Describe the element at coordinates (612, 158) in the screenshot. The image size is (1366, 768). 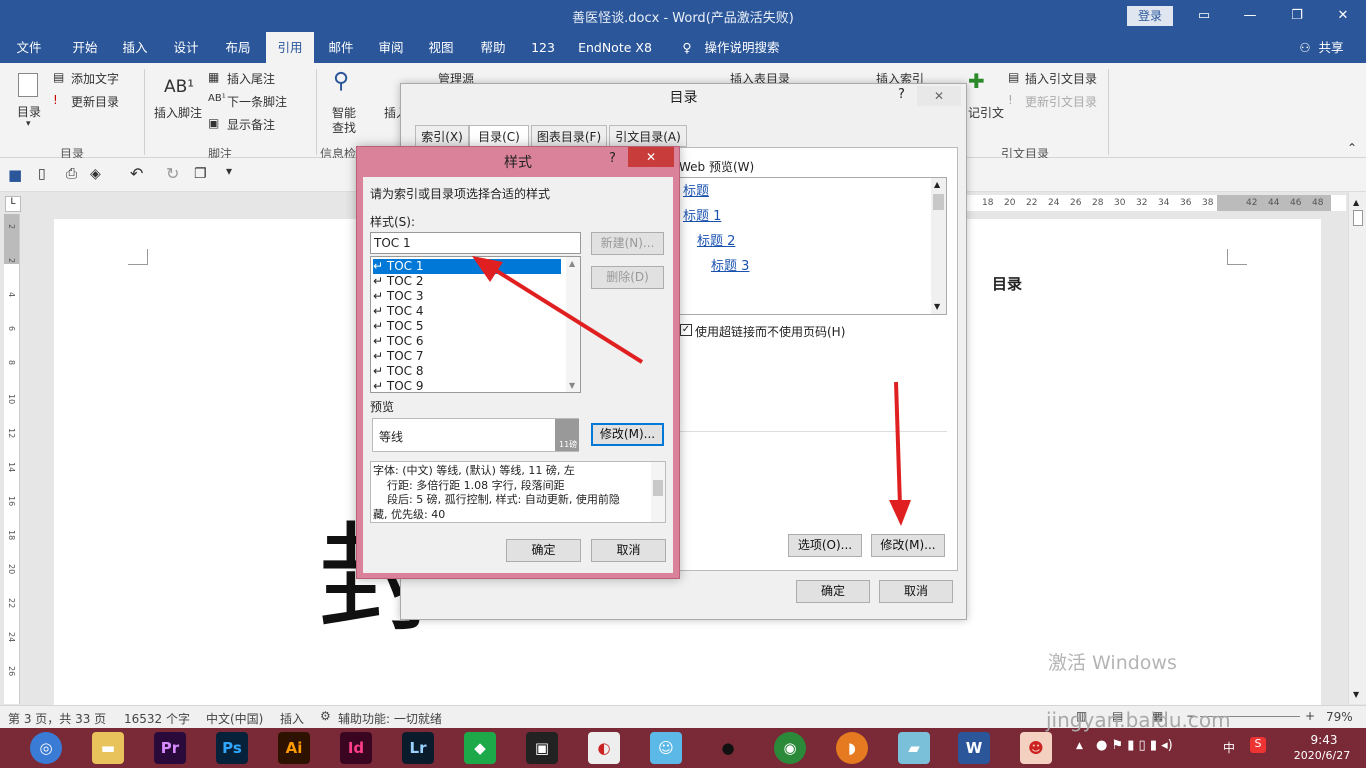
I see `style-help-icon: ?` at that location.